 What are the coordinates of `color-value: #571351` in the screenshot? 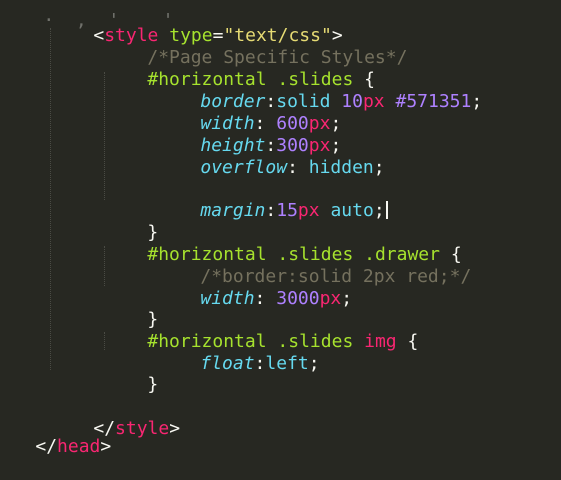 It's located at (433, 101).